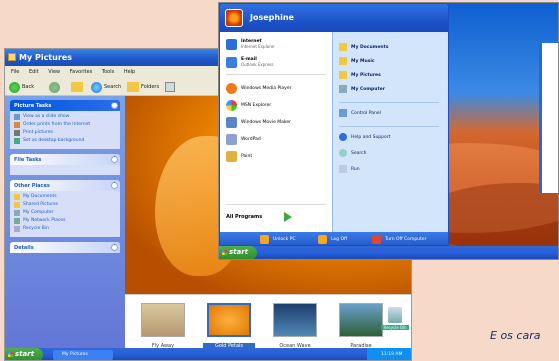  I want to click on program-movie-maker: Windows Movie Maker, so click(258, 122).